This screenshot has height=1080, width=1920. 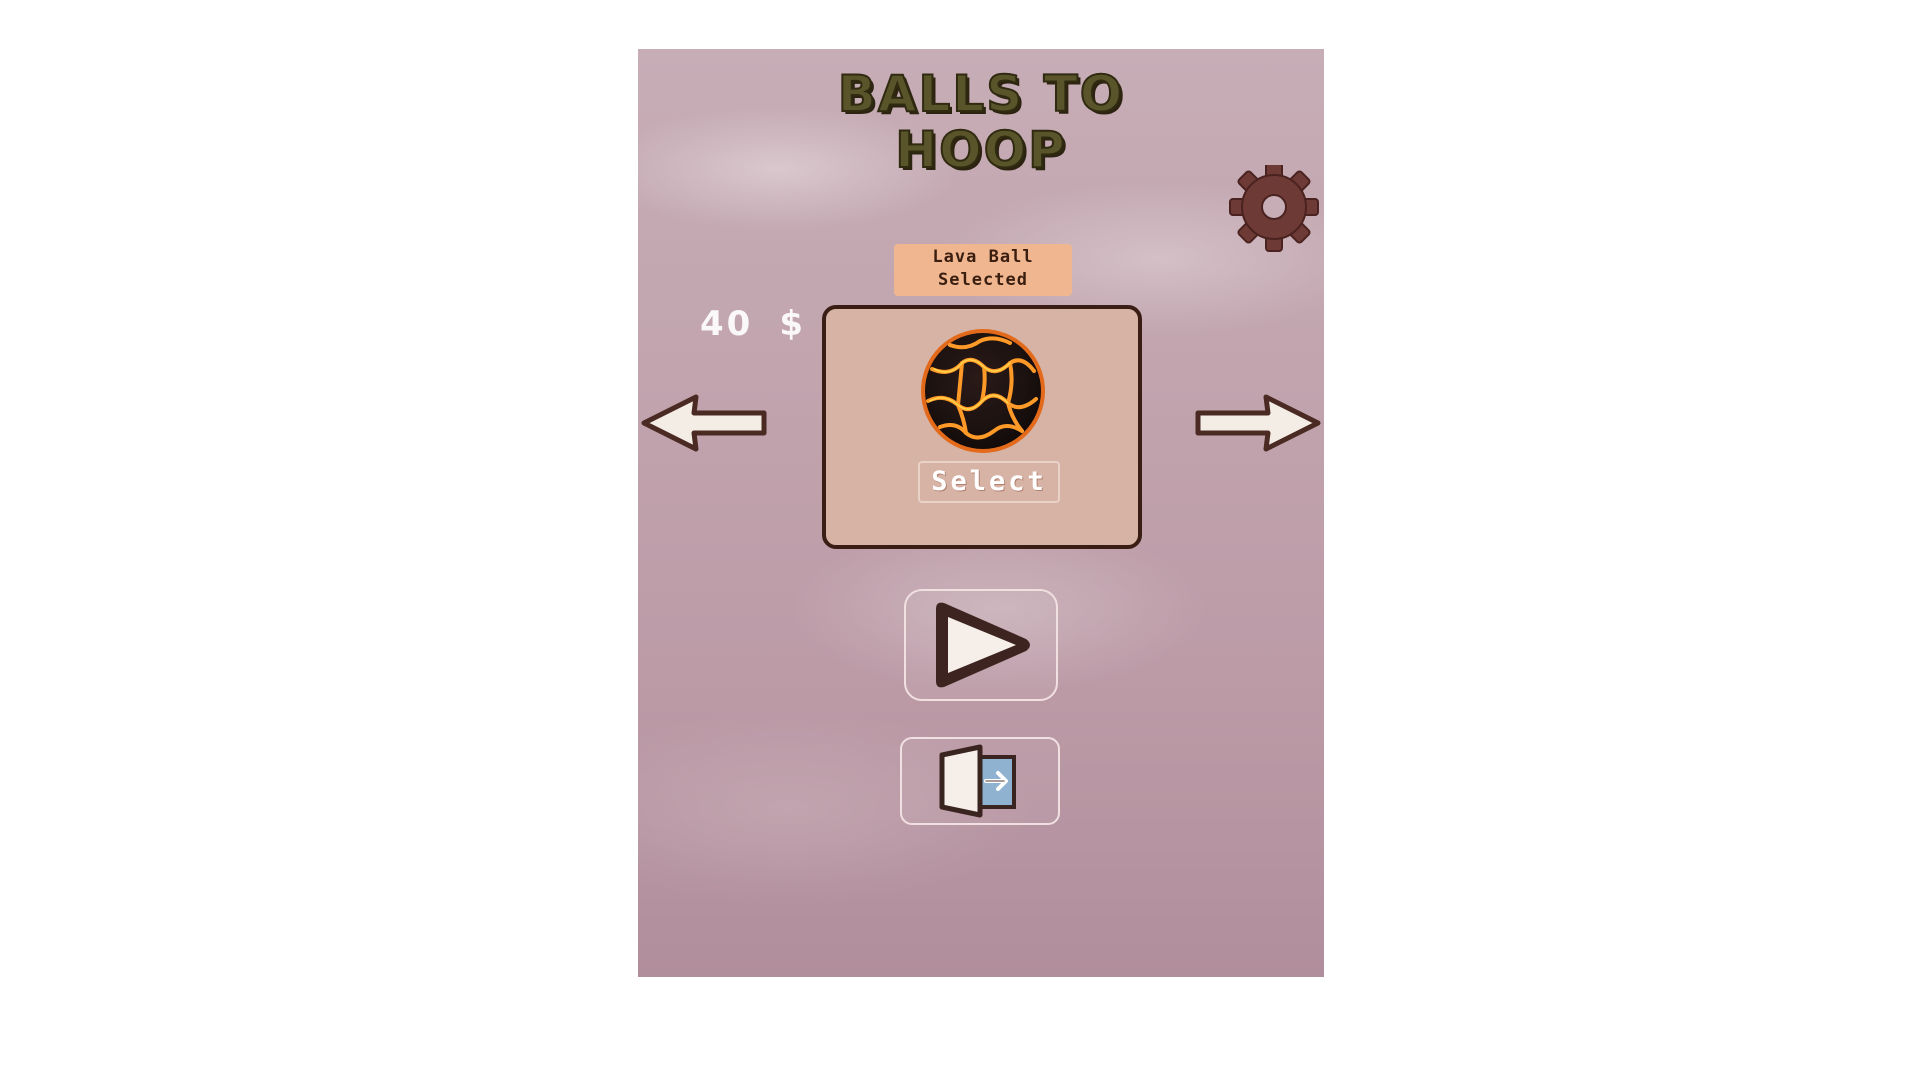 I want to click on play-icon, so click(x=983, y=645).